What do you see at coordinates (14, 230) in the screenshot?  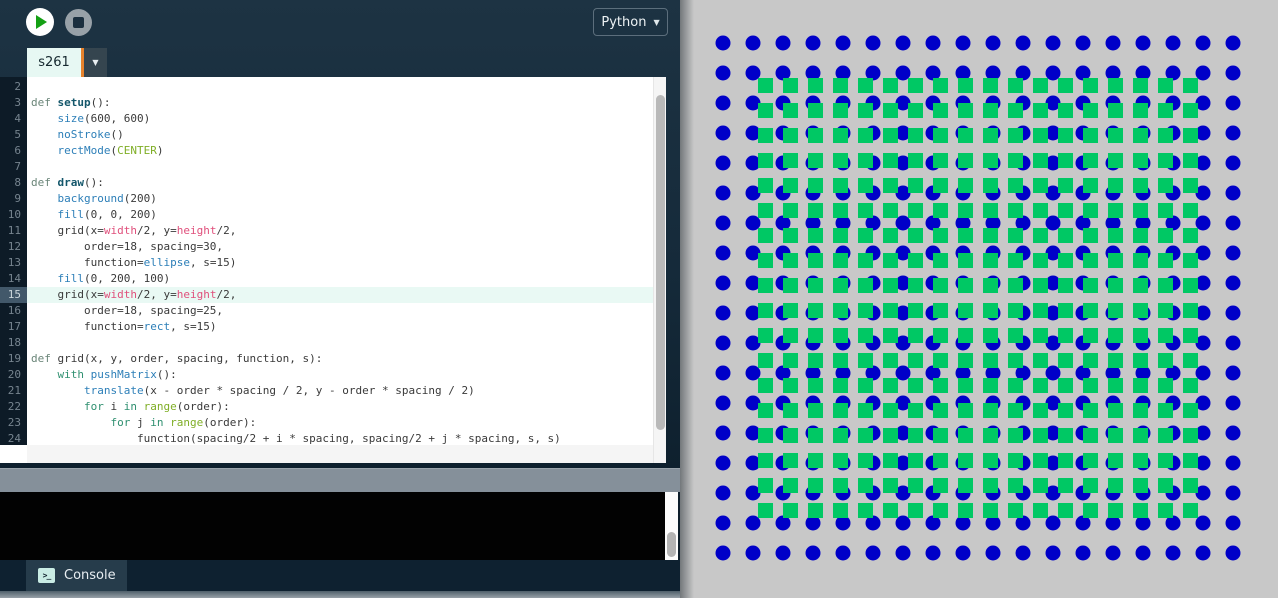 I see `line-number: 11` at bounding box center [14, 230].